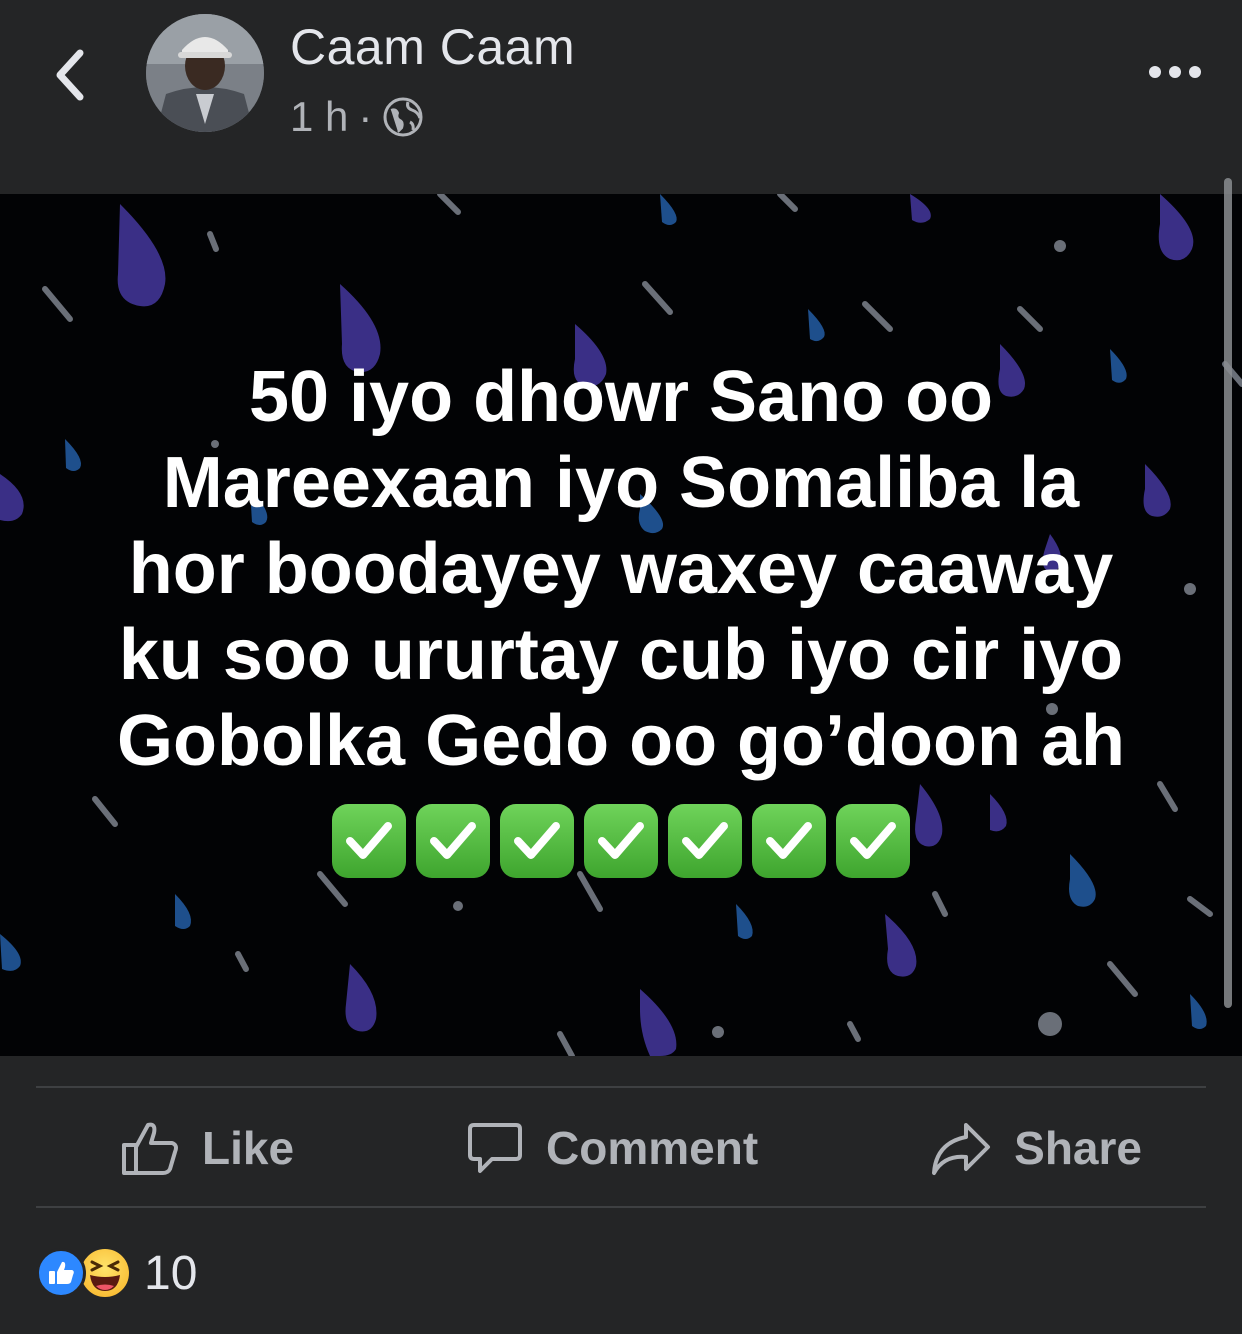 This screenshot has height=1334, width=1242. What do you see at coordinates (357, 117) in the screenshot?
I see `post-meta: 1 h ·` at bounding box center [357, 117].